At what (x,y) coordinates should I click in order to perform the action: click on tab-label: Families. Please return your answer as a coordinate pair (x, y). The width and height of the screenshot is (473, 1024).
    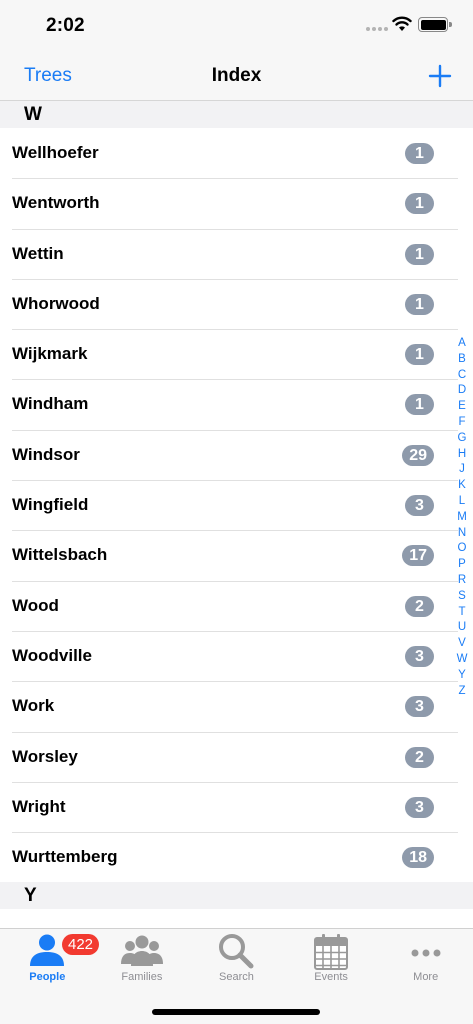
    Looking at the image, I should click on (142, 977).